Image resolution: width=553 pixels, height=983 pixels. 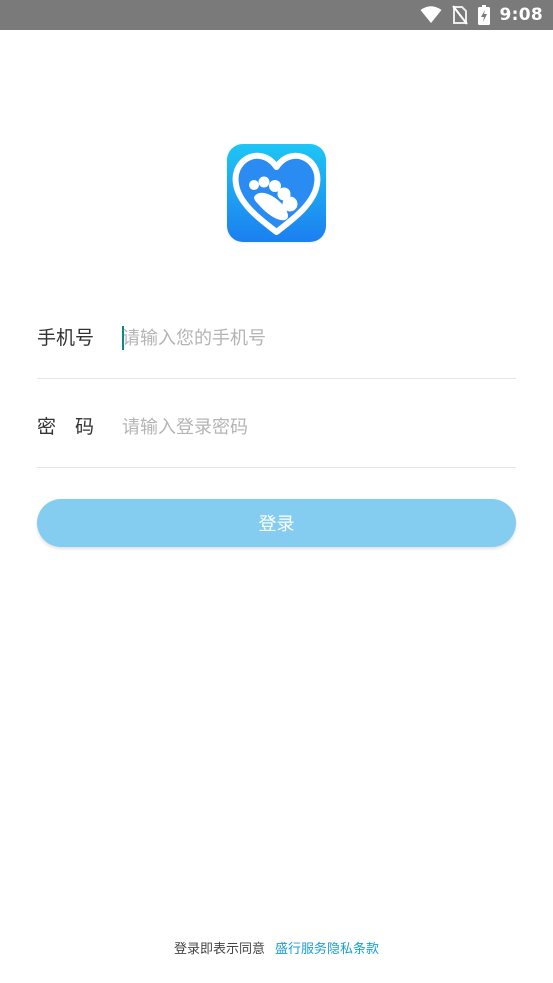 I want to click on app-logo, so click(x=276, y=193).